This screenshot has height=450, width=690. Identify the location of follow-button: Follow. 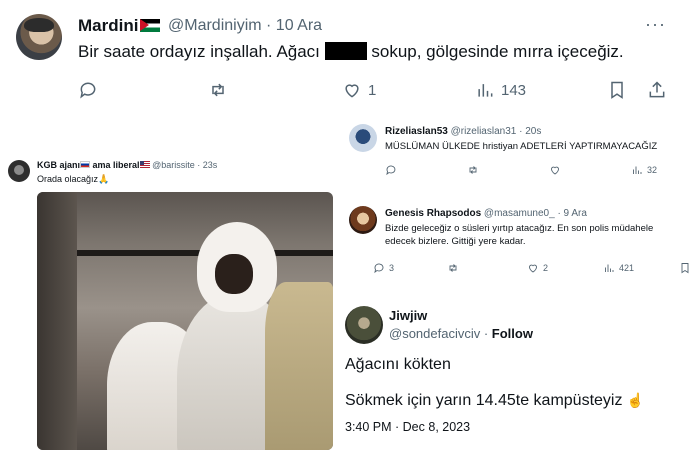
(512, 333).